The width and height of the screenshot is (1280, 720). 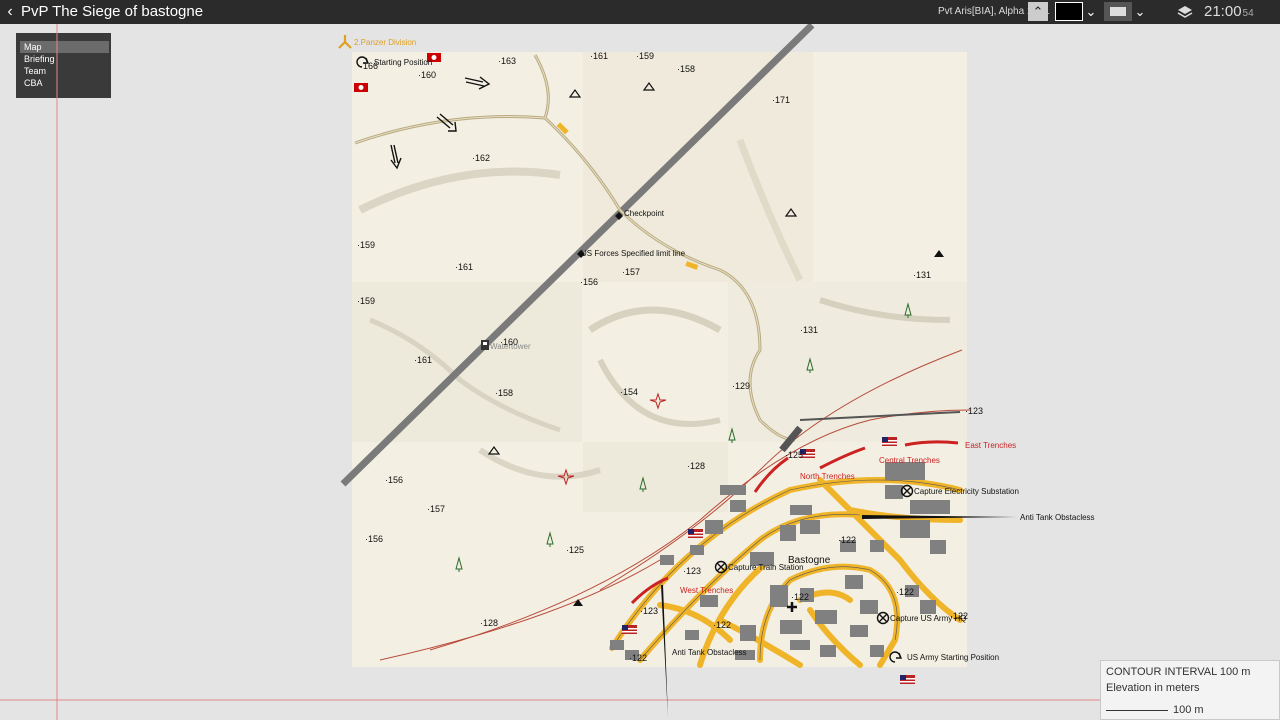 What do you see at coordinates (990, 445) in the screenshot?
I see `marker-east-trenches: East Trenches` at bounding box center [990, 445].